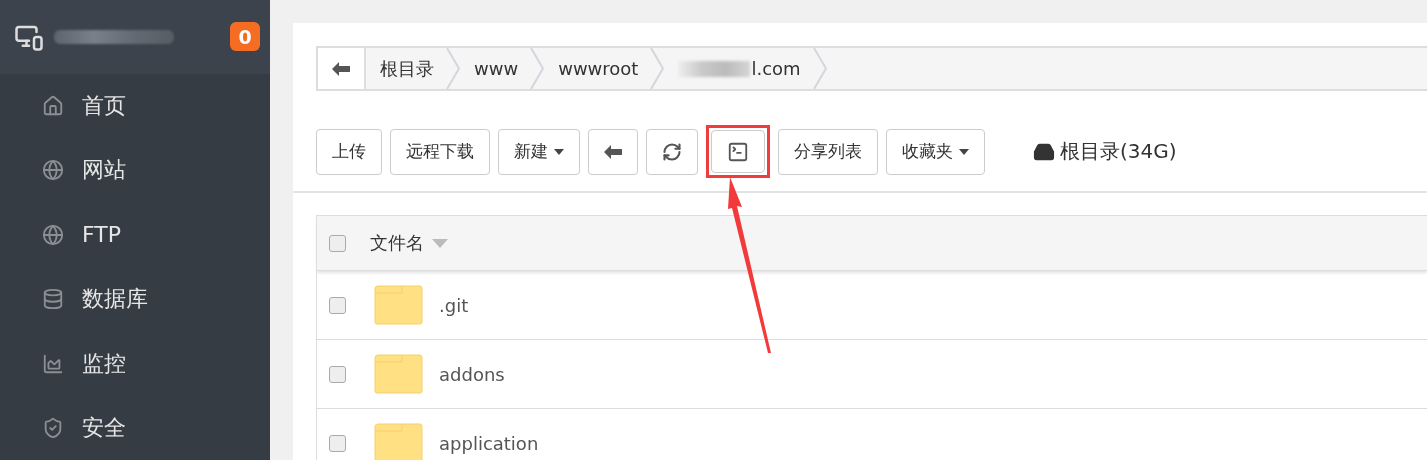 Image resolution: width=1427 pixels, height=460 pixels. I want to click on file-name: .git, so click(454, 305).